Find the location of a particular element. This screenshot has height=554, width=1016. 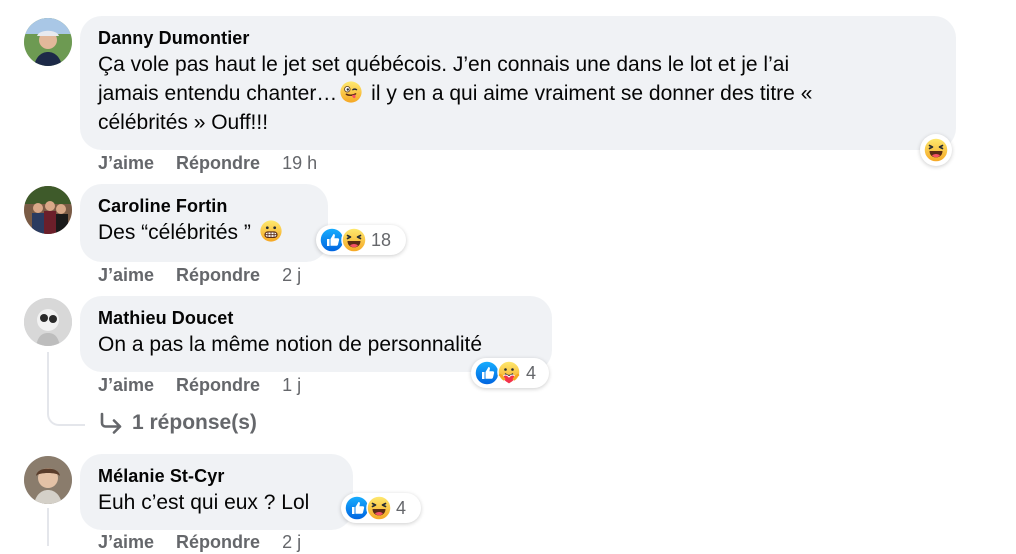

comment-text-line: célébrités » Ouff!!! is located at coordinates (183, 122).